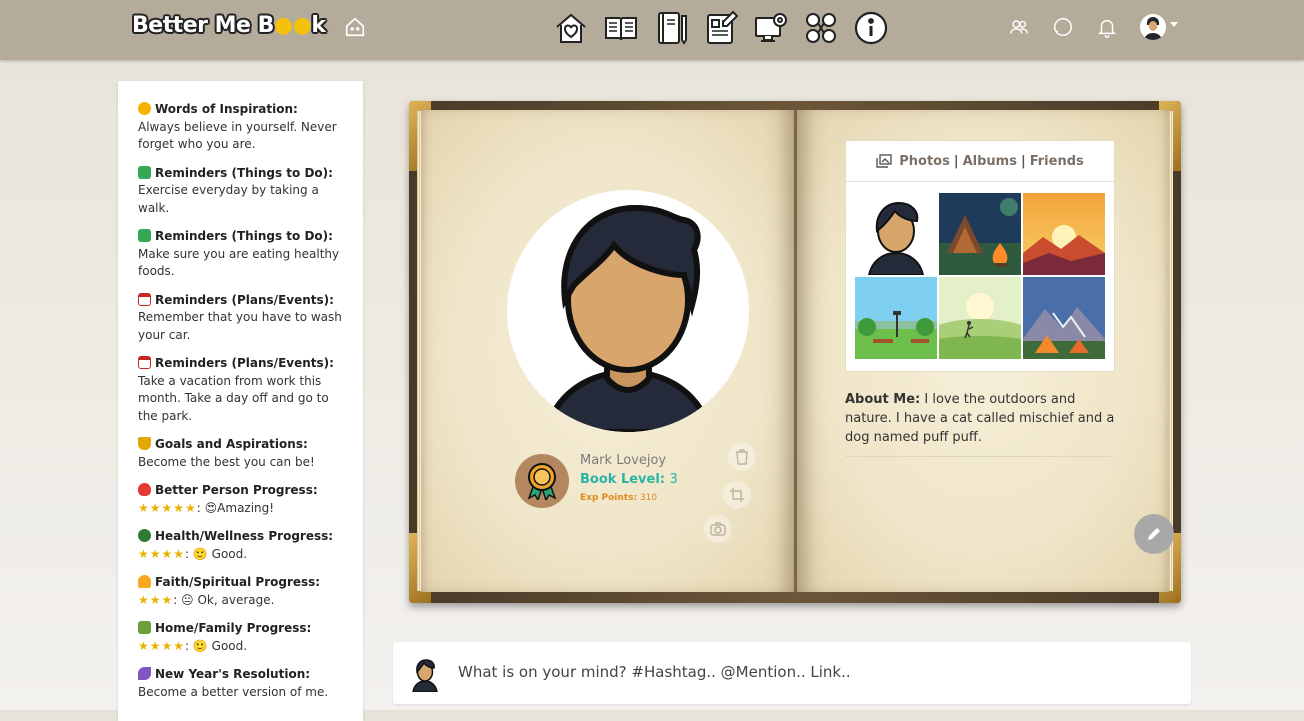 This screenshot has height=721, width=1304. I want to click on profile-name: Mark Lovejoy, so click(623, 460).